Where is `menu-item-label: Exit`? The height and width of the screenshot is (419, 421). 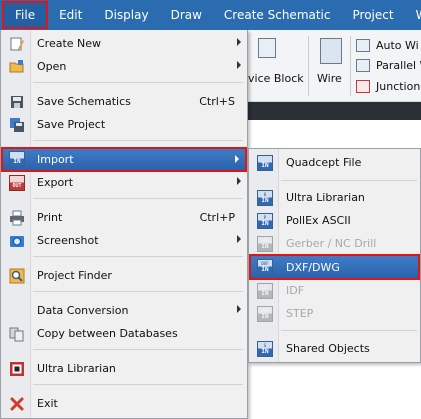 menu-item-label: Exit is located at coordinates (47, 403).